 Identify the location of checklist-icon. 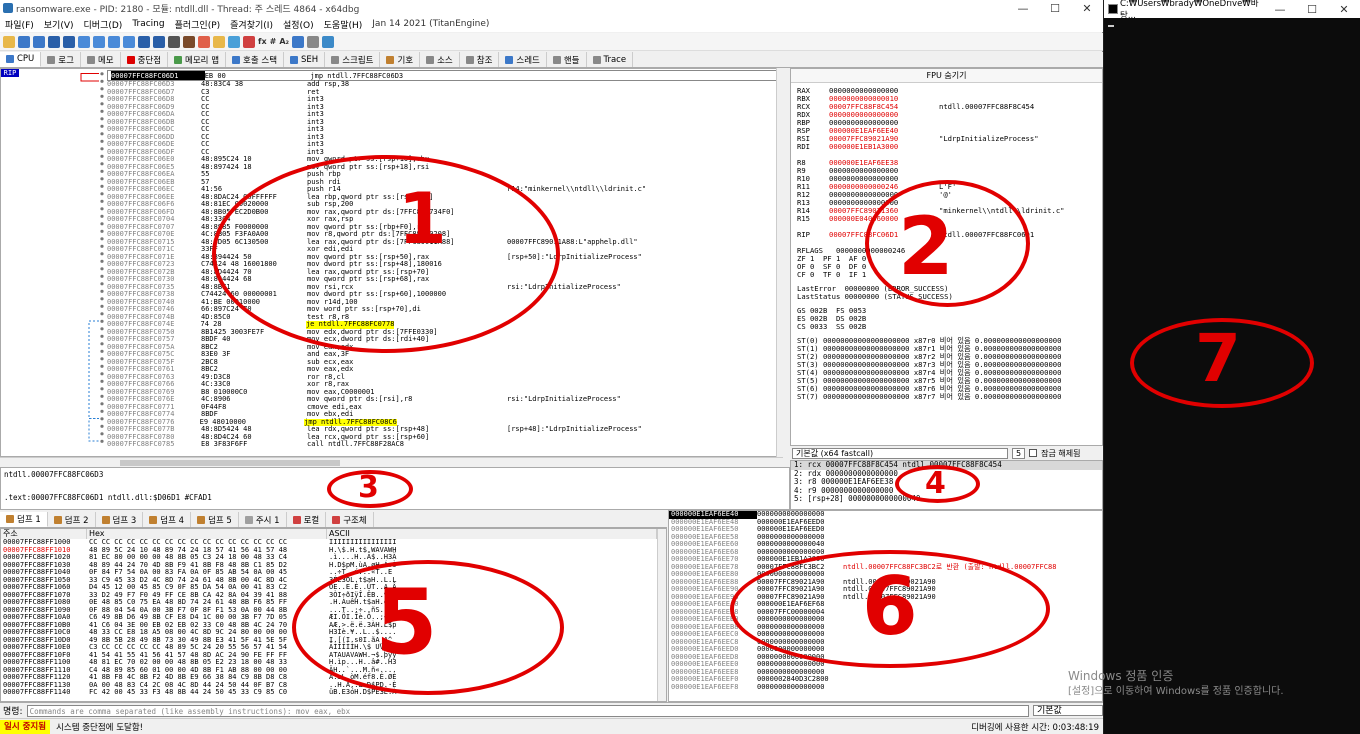
(313, 41).